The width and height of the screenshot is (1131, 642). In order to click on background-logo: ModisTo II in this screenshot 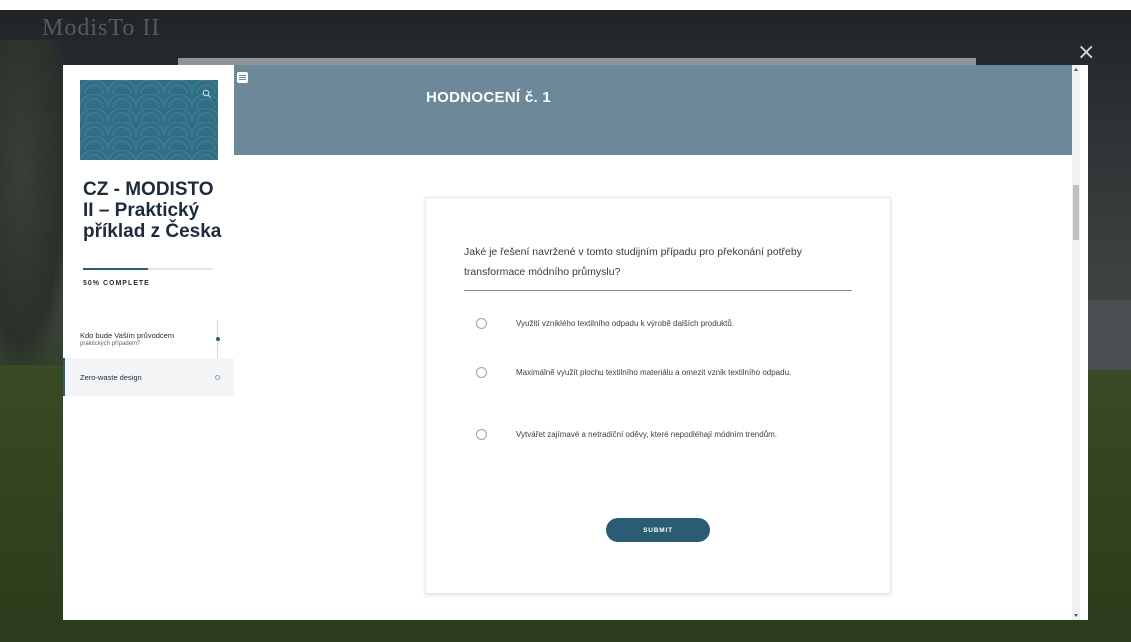, I will do `click(101, 28)`.